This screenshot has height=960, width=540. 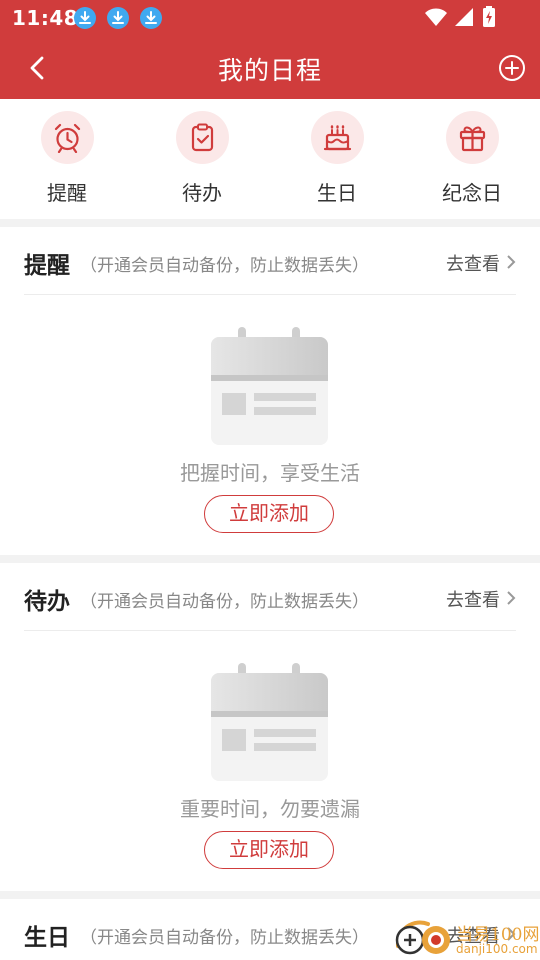 I want to click on section-header: 待办 （开通会员自动备份，防止数据丢失） 去查看, so click(x=270, y=597).